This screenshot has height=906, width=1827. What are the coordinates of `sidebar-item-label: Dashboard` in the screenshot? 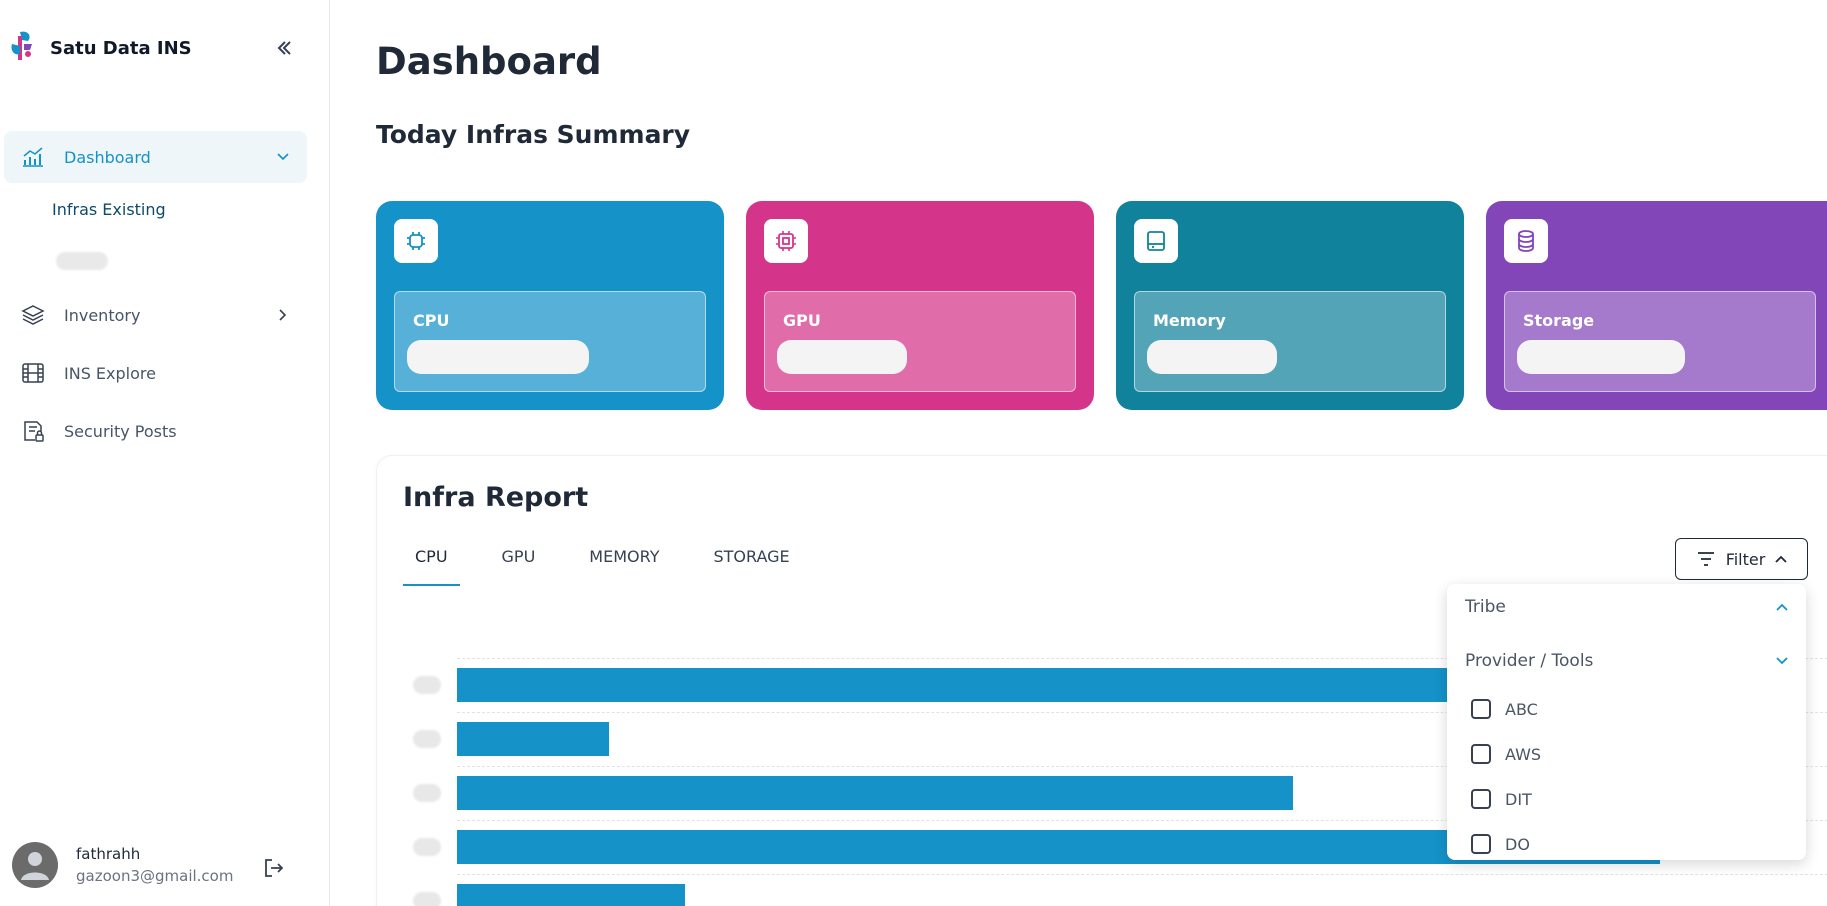 It's located at (107, 157).